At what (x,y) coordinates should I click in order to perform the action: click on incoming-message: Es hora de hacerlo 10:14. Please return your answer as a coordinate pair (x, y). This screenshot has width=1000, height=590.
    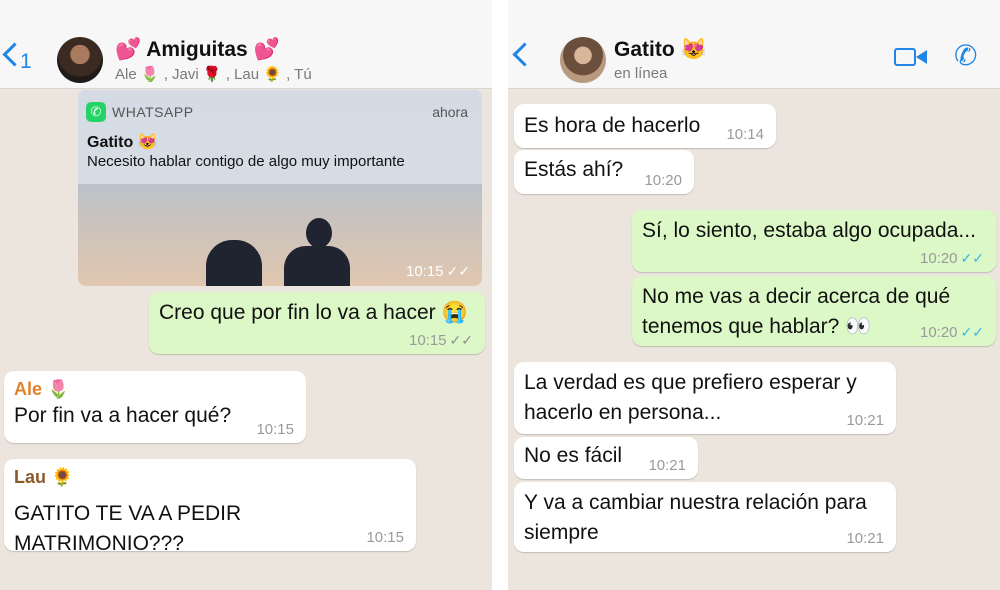
    Looking at the image, I should click on (645, 126).